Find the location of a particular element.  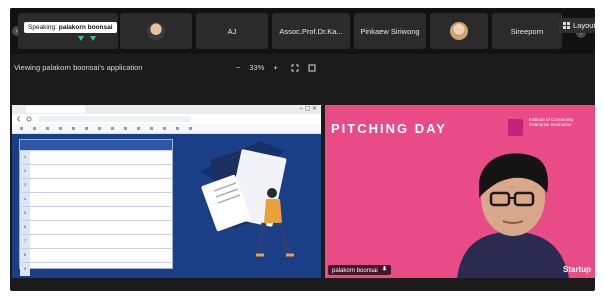

banner-title: PITCHING DAY is located at coordinates (389, 128).